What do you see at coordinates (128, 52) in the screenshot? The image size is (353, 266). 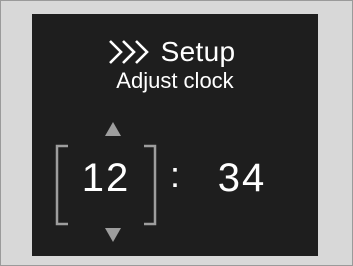 I see `triple-chevron-right-icon` at bounding box center [128, 52].